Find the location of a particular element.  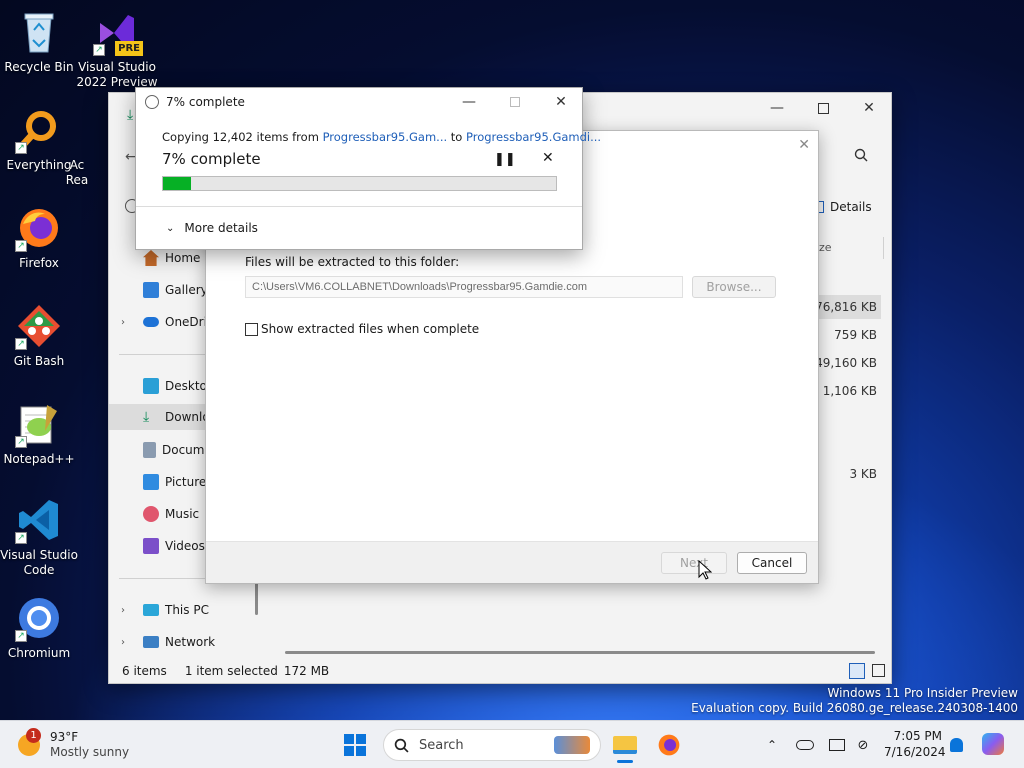

folder-icon is located at coordinates (625, 745).